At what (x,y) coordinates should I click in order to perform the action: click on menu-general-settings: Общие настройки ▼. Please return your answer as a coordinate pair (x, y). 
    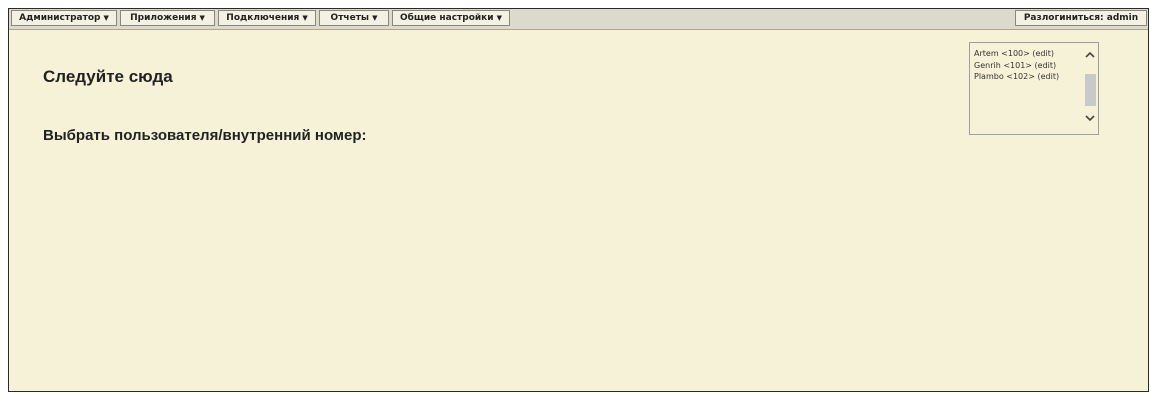
    Looking at the image, I should click on (451, 18).